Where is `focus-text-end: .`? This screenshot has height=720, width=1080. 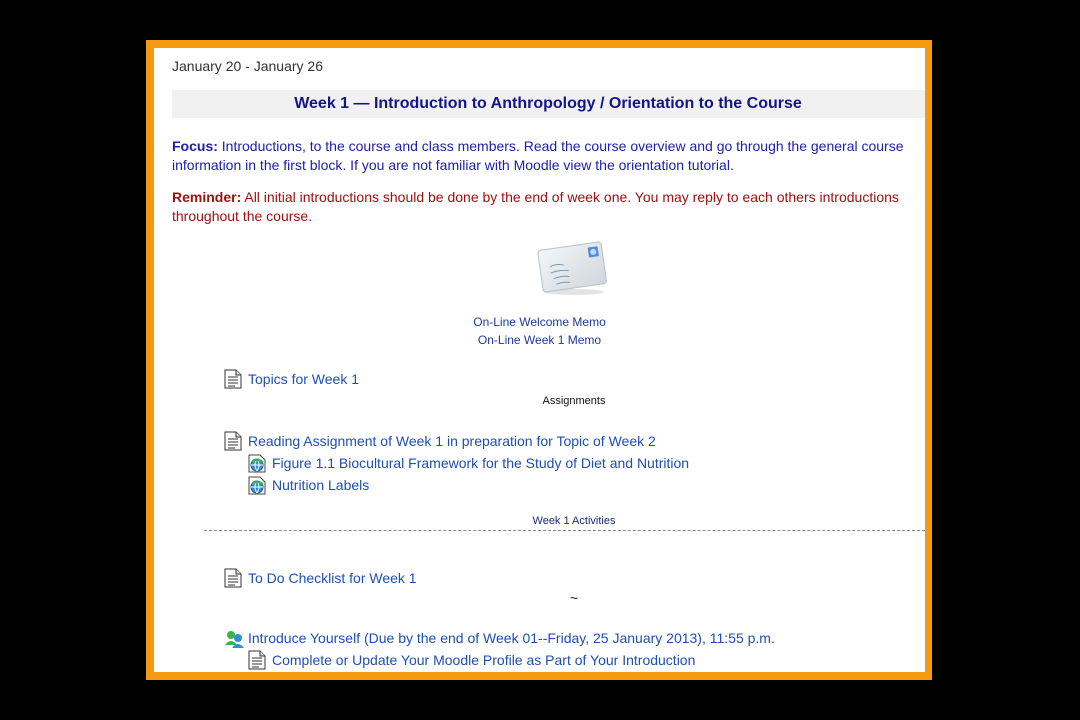
focus-text-end: . is located at coordinates (731, 165).